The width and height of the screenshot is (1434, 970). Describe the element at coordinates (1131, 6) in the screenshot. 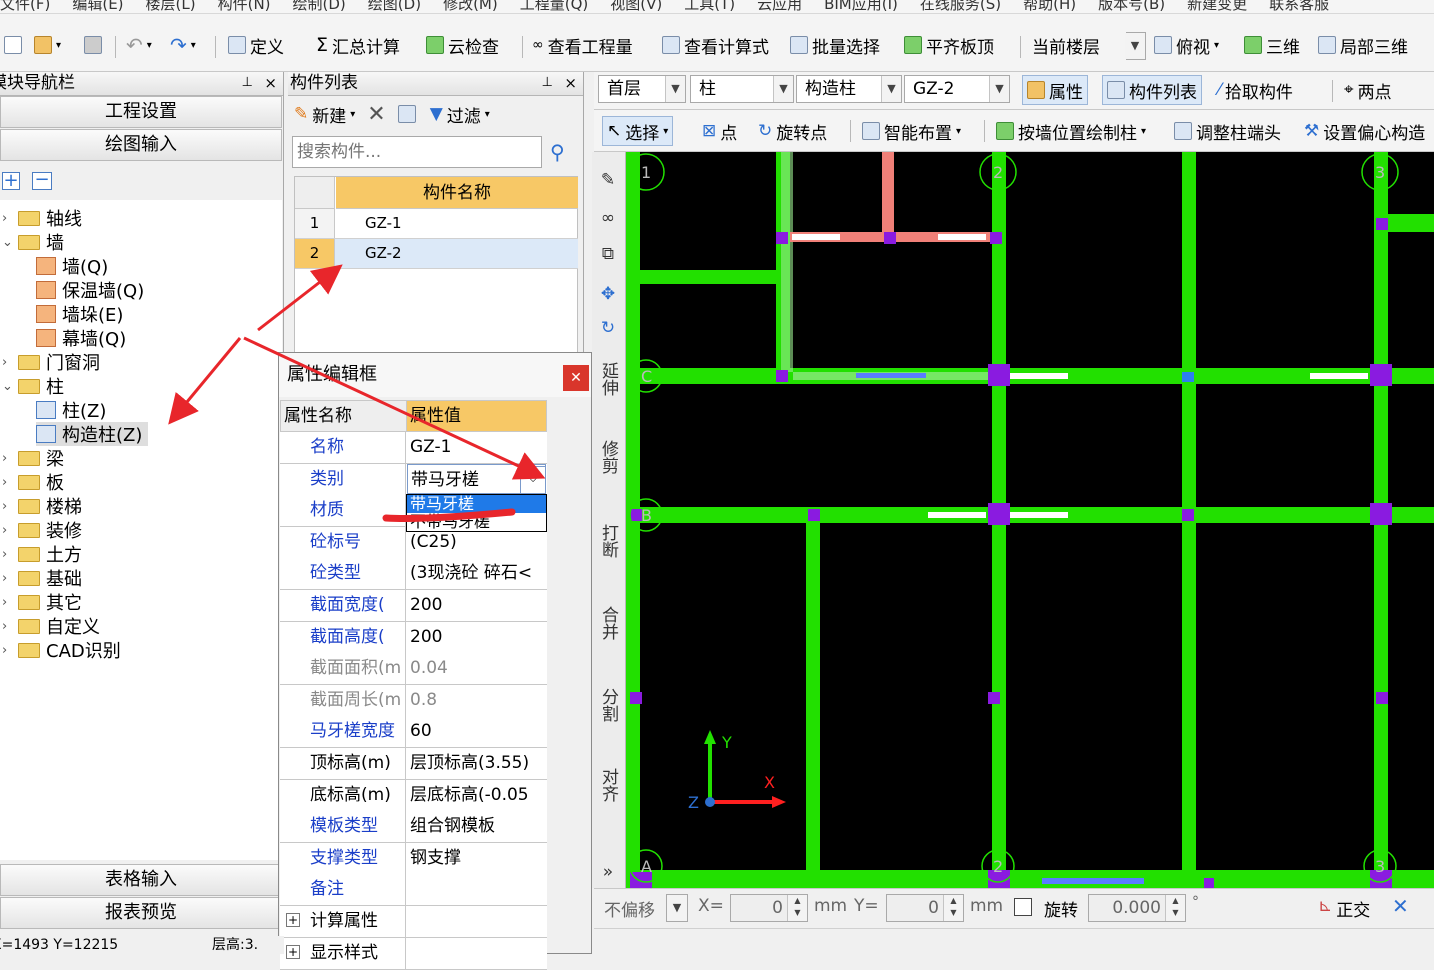

I see `menu-item: 版本号(B)` at that location.